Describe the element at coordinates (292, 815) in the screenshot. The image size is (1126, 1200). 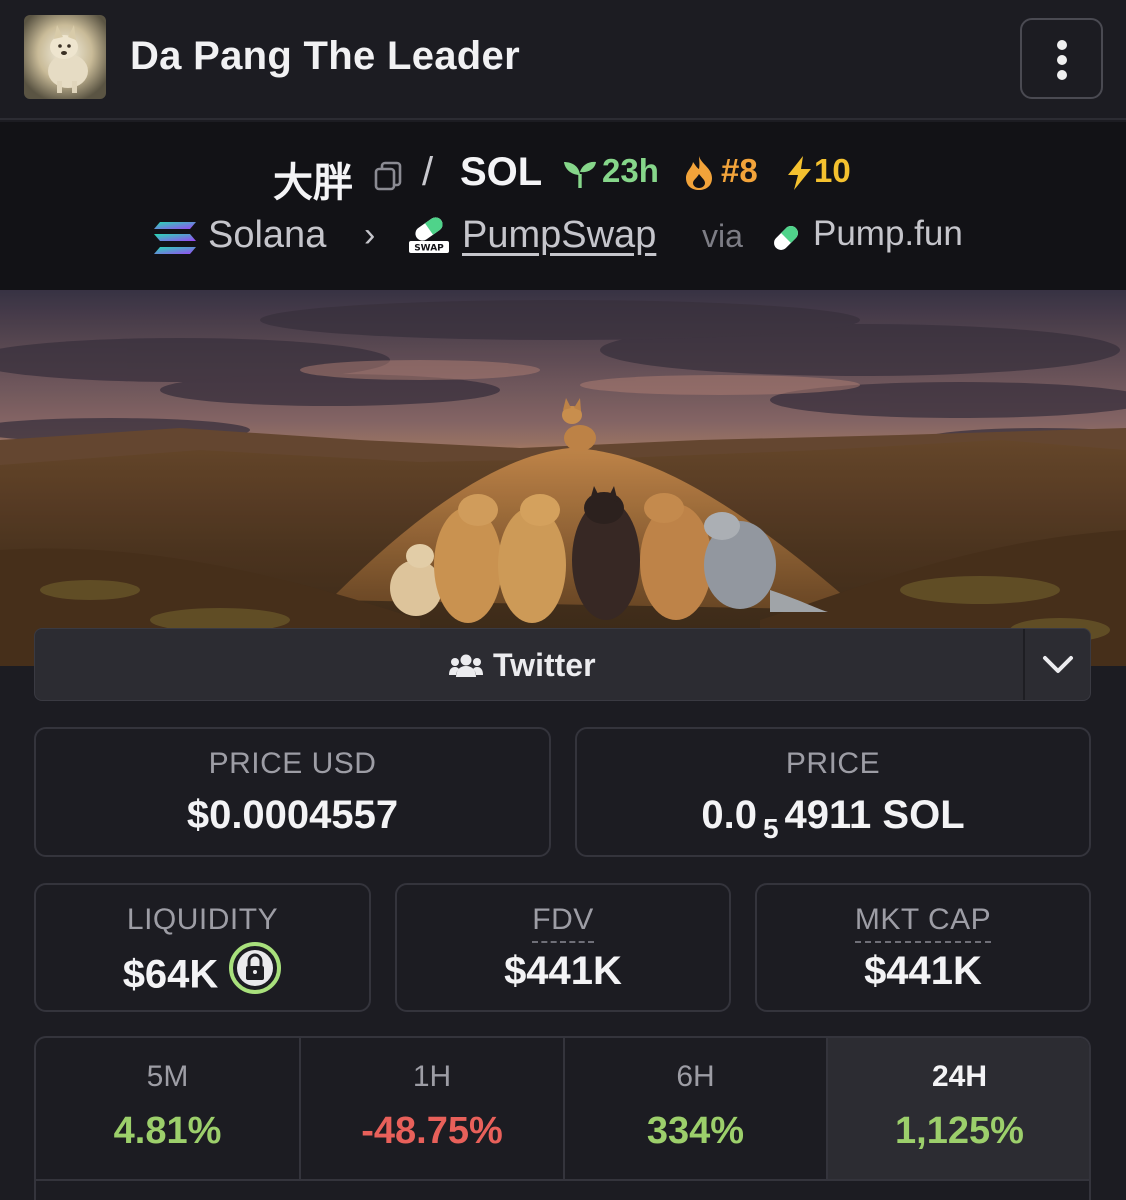
I see `price-usd-value: $0.0004557` at that location.